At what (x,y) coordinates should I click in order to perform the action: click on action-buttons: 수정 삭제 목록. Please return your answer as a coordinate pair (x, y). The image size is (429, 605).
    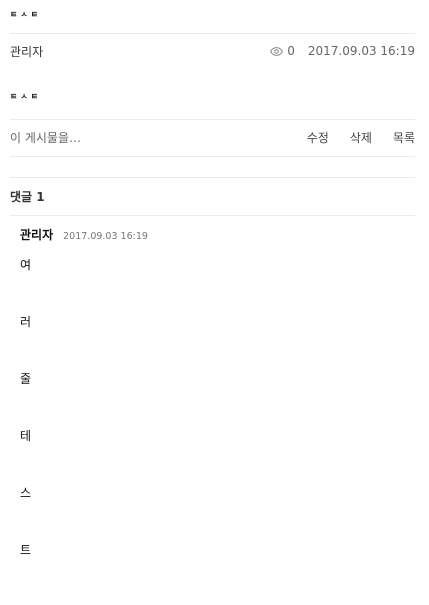
    Looking at the image, I should click on (350, 137).